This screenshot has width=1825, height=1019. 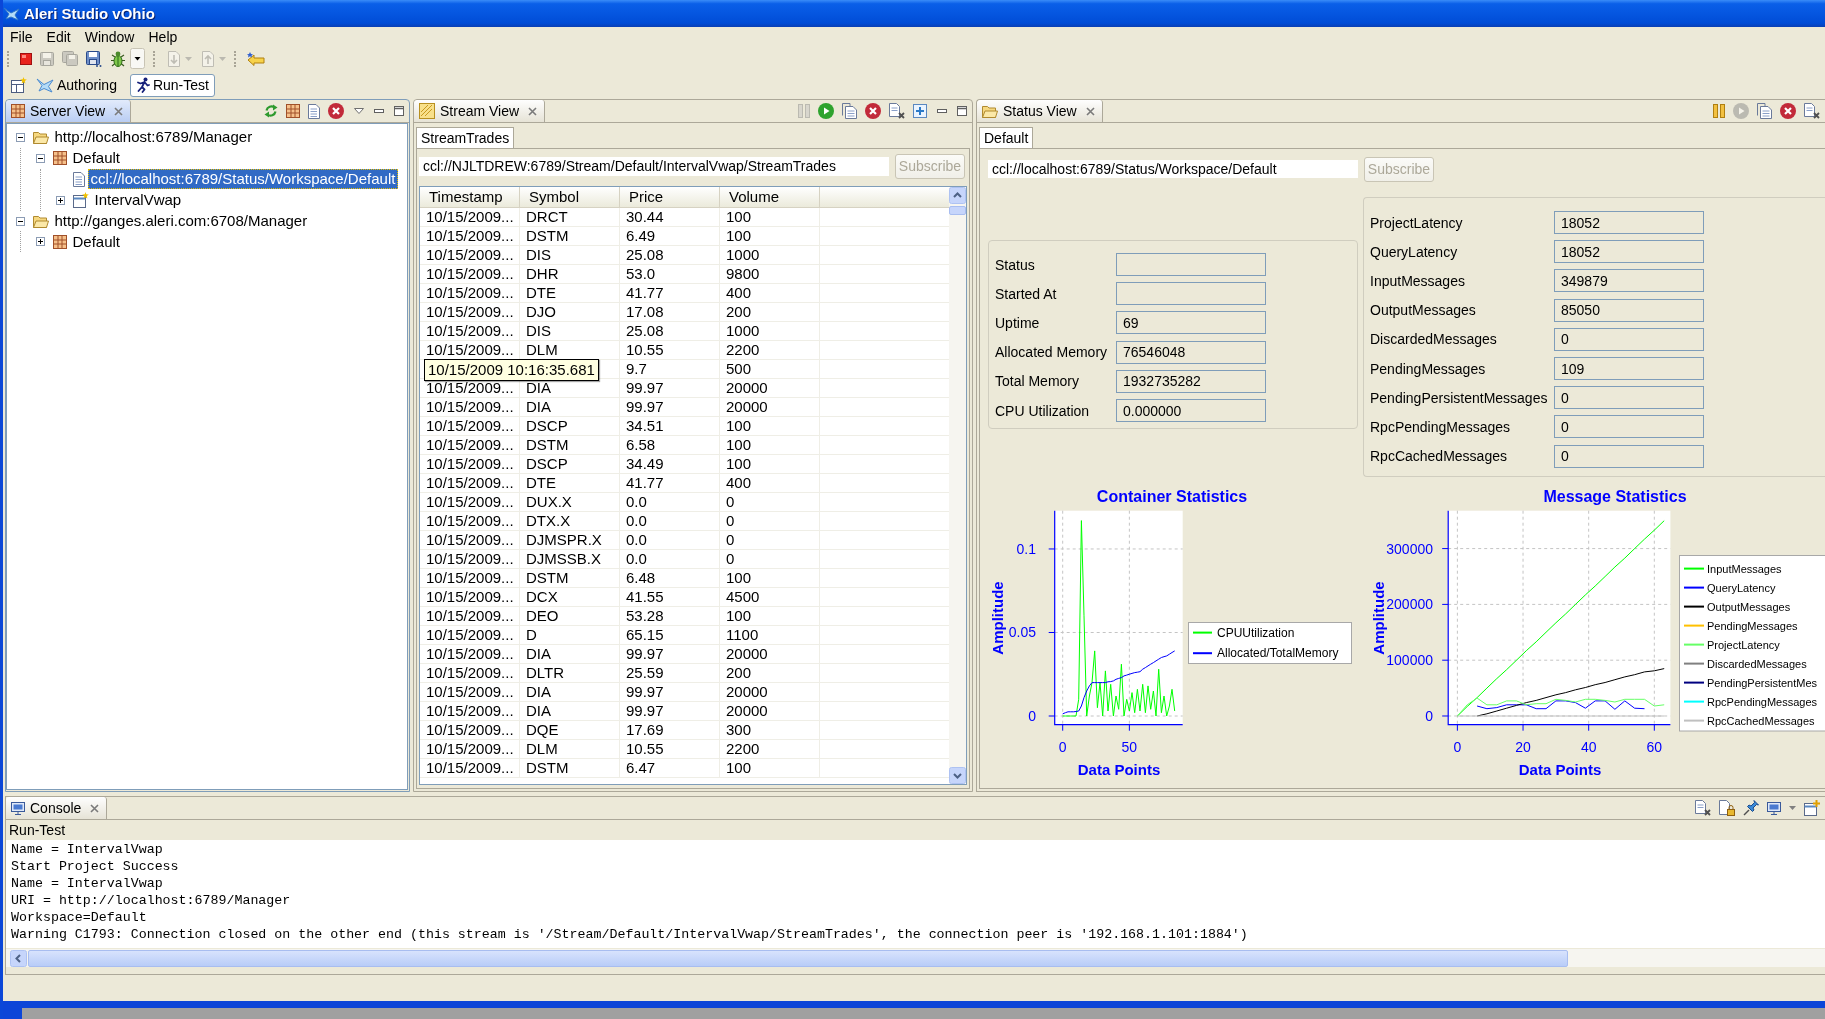 What do you see at coordinates (641, 768) in the screenshot?
I see `table-cell-text: 6.47` at bounding box center [641, 768].